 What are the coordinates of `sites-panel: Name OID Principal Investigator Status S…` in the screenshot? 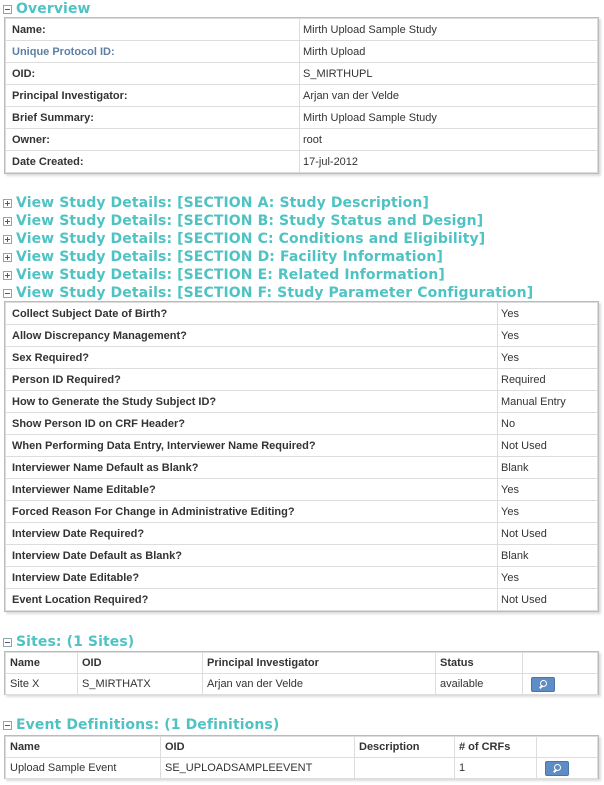 It's located at (301, 673).